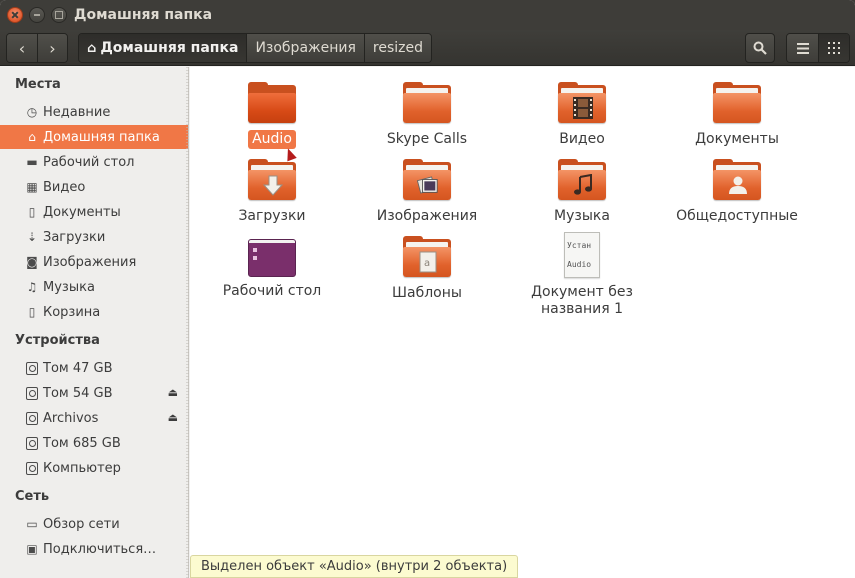  What do you see at coordinates (69, 287) in the screenshot?
I see `sidebar-item-label: Музыка` at bounding box center [69, 287].